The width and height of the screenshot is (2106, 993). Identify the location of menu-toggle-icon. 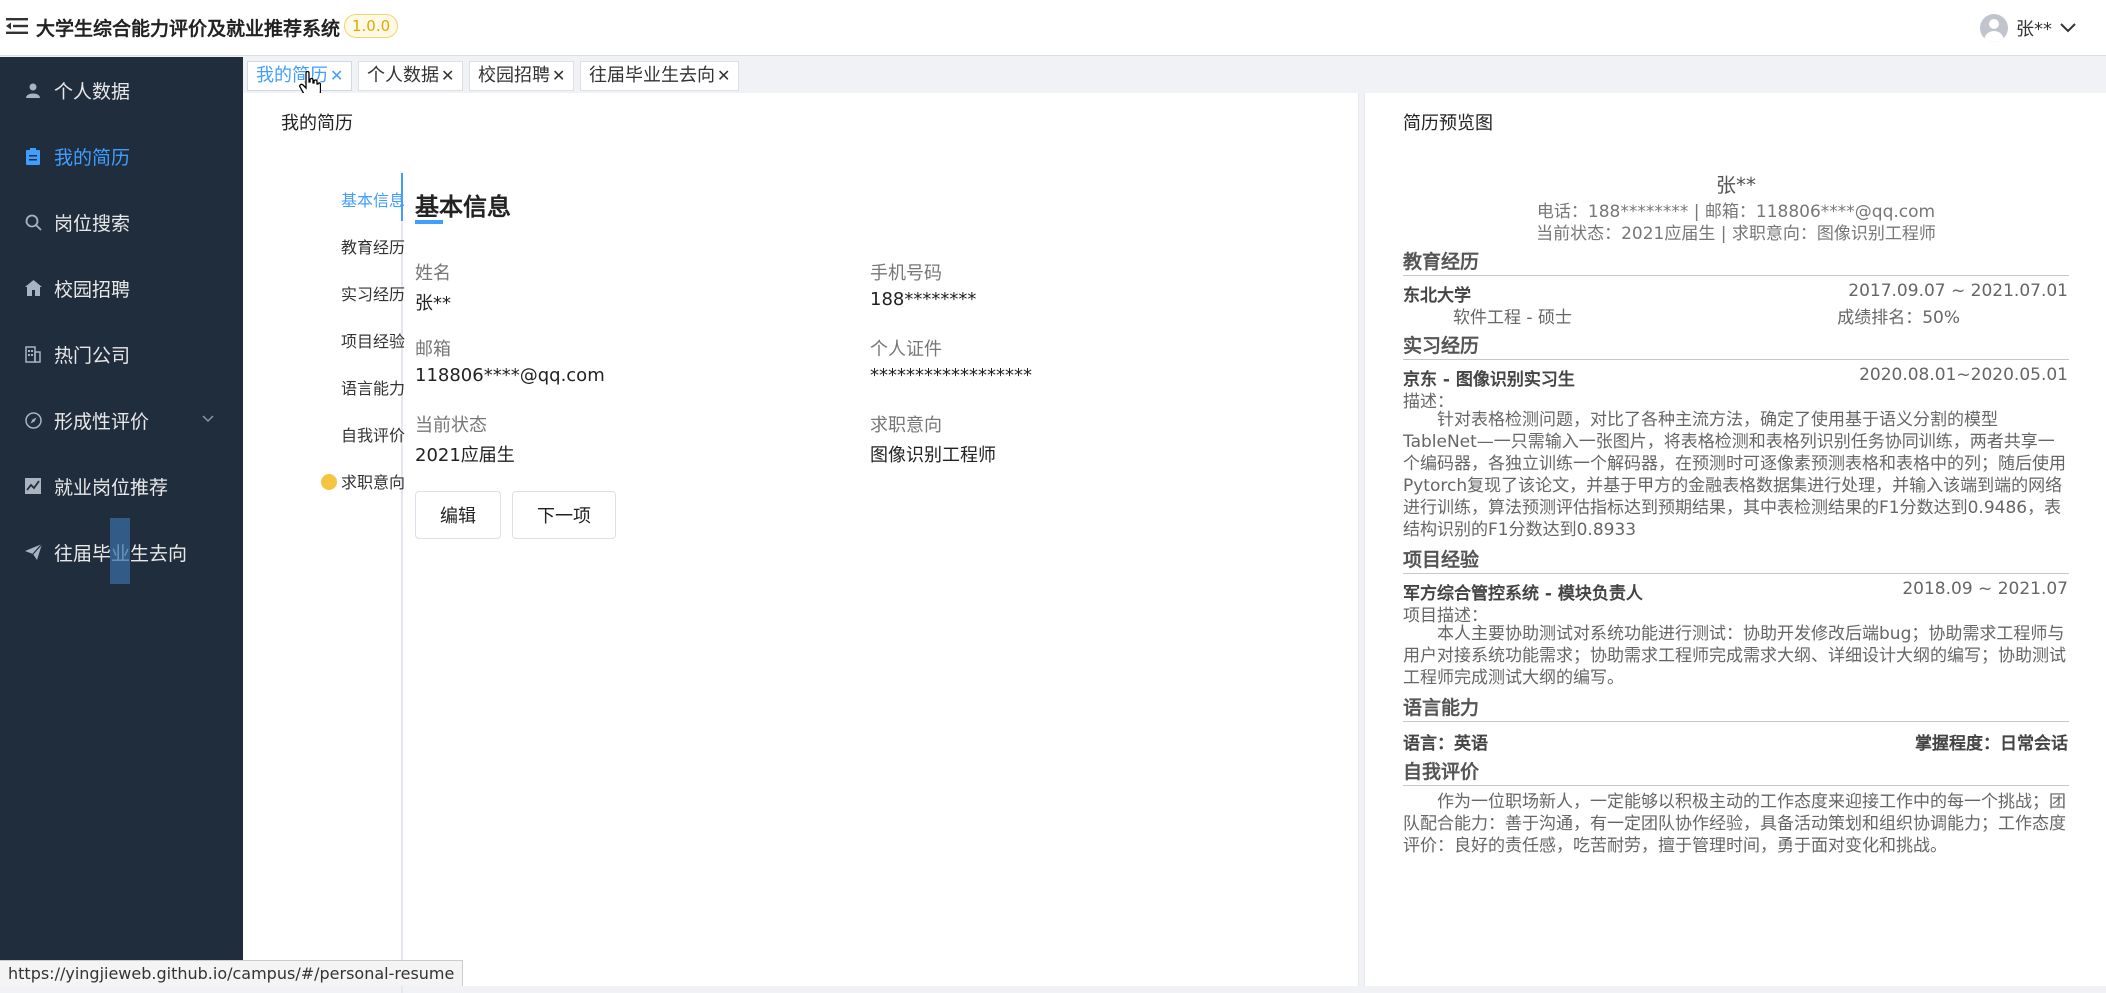
(17, 26).